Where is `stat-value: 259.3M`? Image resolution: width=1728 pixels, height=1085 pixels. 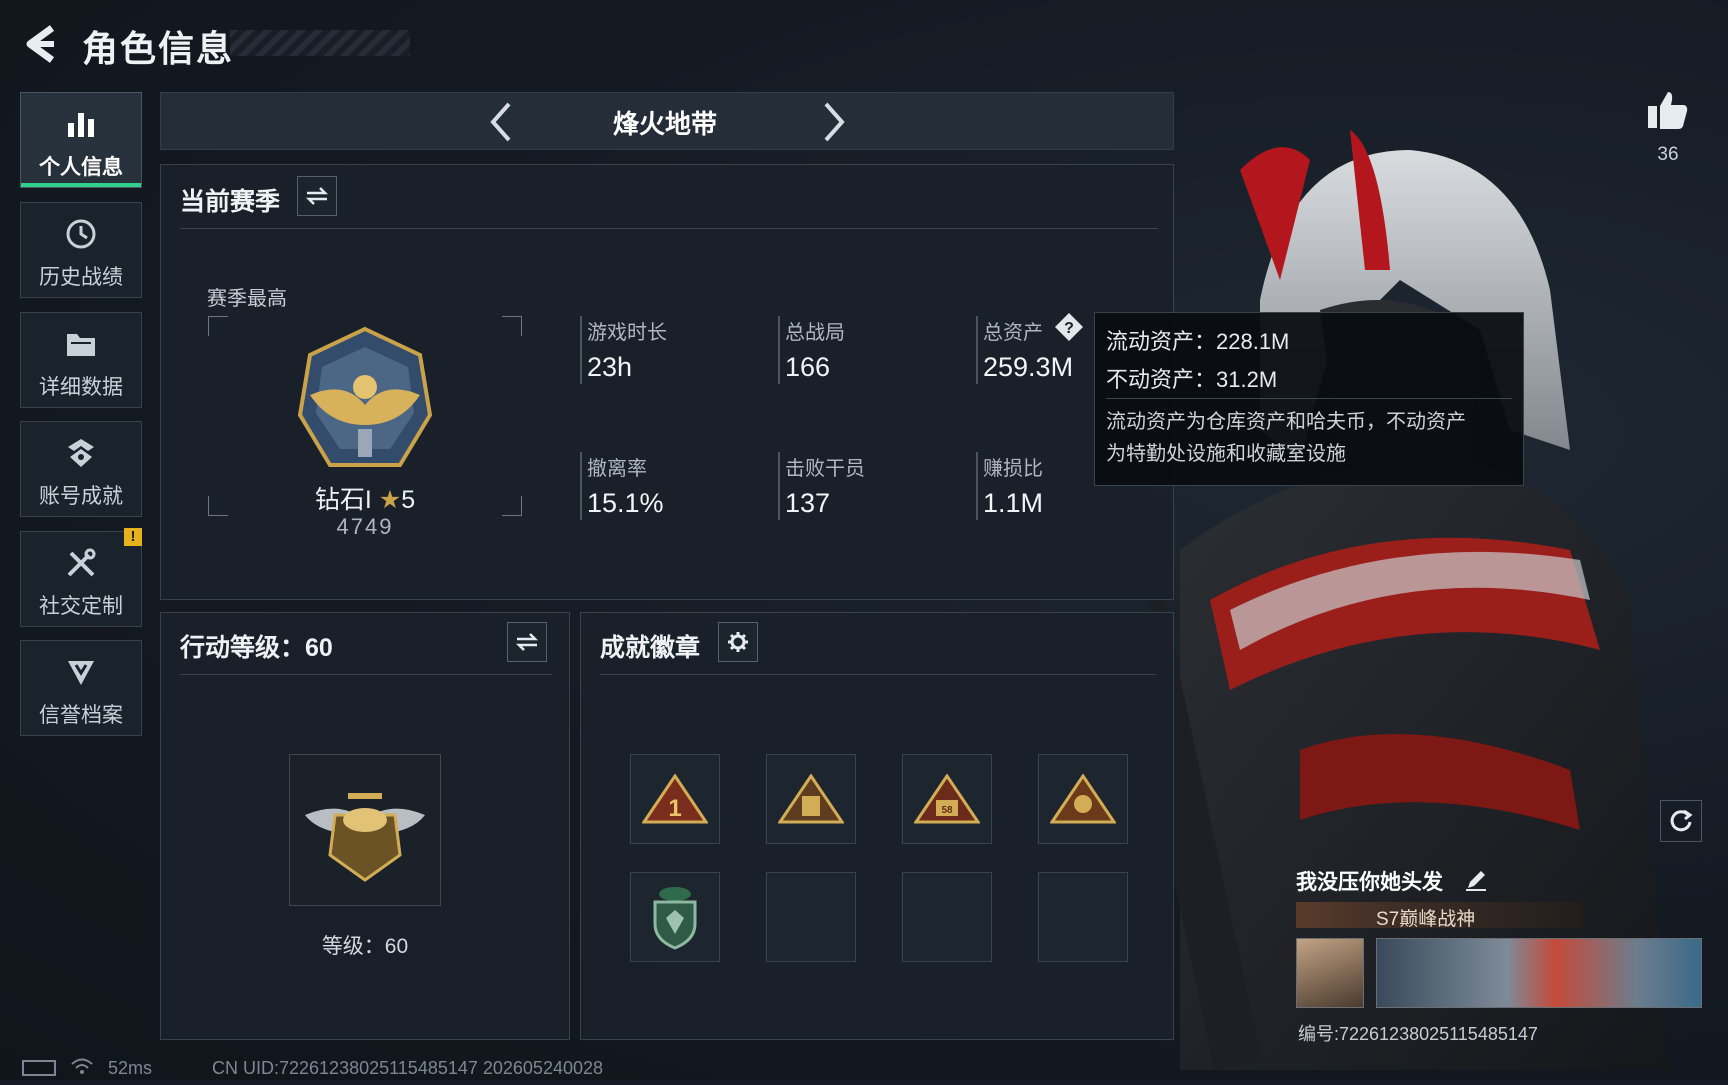 stat-value: 259.3M is located at coordinates (1028, 367).